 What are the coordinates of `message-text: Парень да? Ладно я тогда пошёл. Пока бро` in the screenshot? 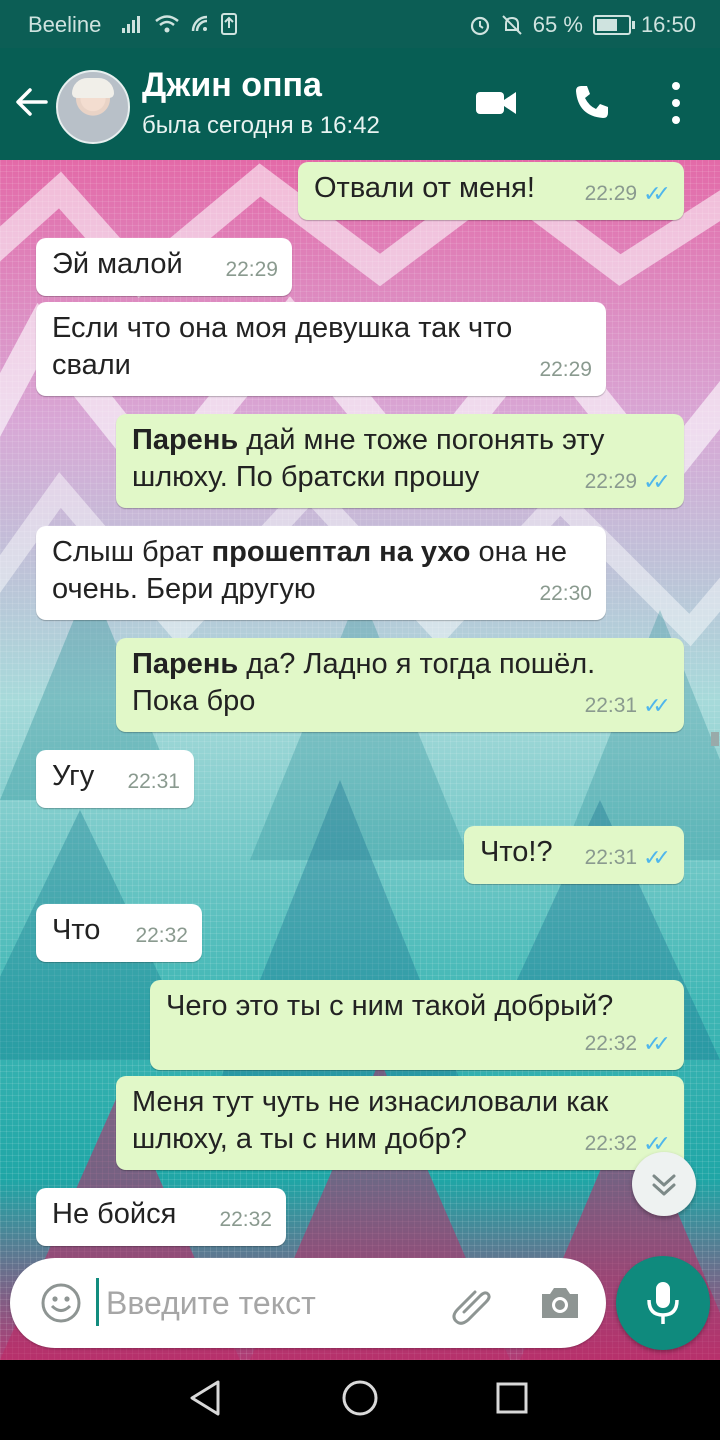 It's located at (394, 683).